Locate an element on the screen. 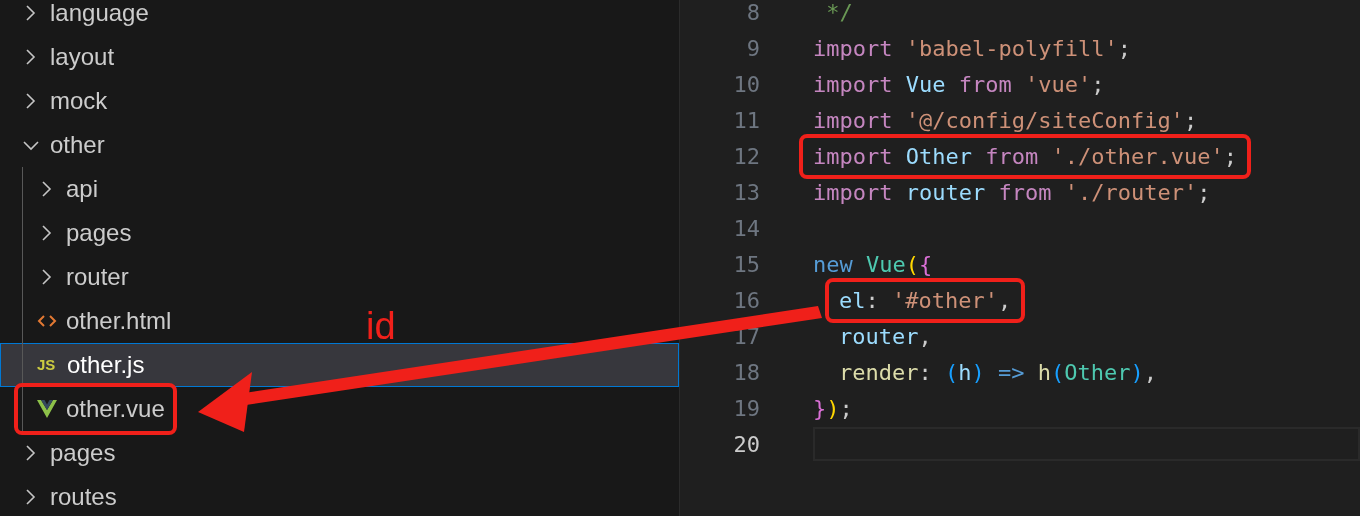 The width and height of the screenshot is (1360, 516). file-name: layout is located at coordinates (82, 57).